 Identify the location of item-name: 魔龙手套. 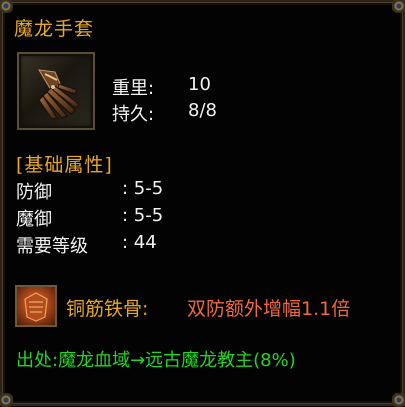
(54, 29).